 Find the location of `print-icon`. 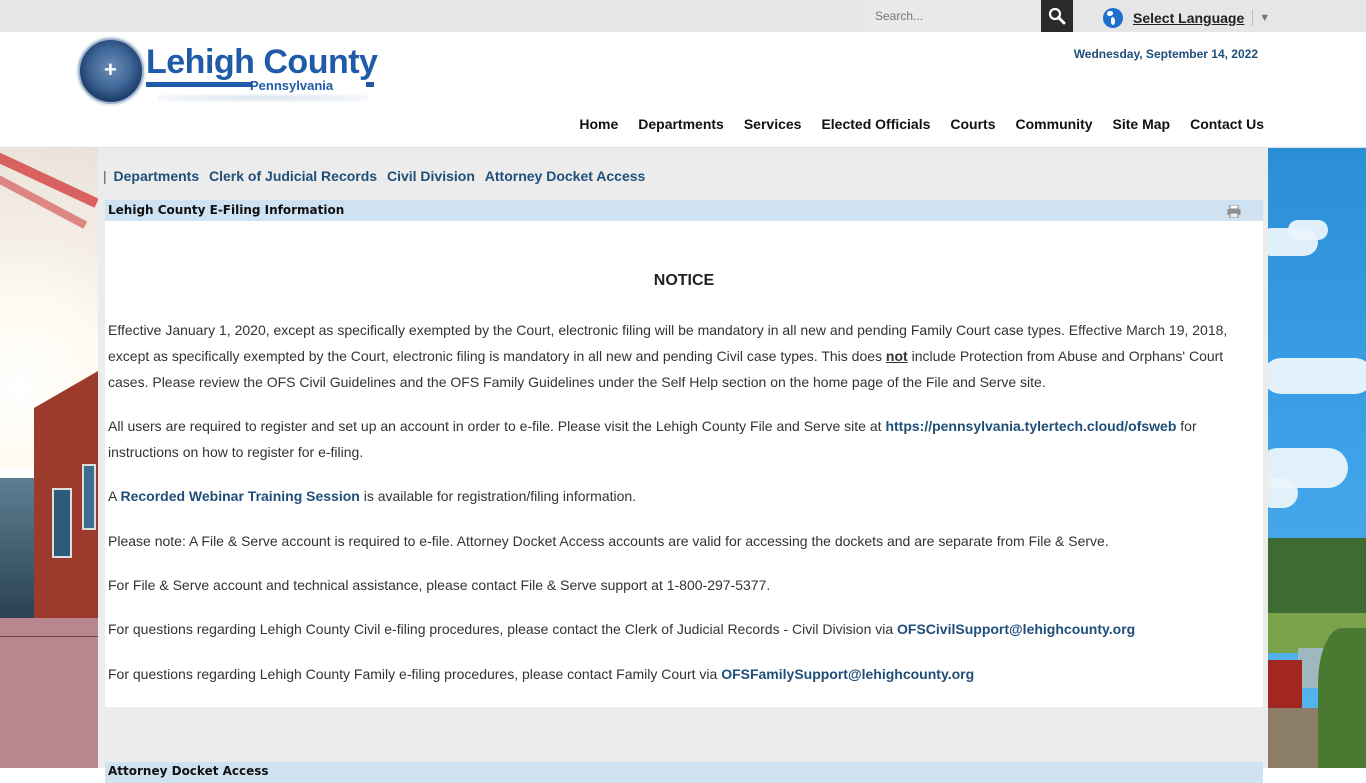

print-icon is located at coordinates (1234, 211).